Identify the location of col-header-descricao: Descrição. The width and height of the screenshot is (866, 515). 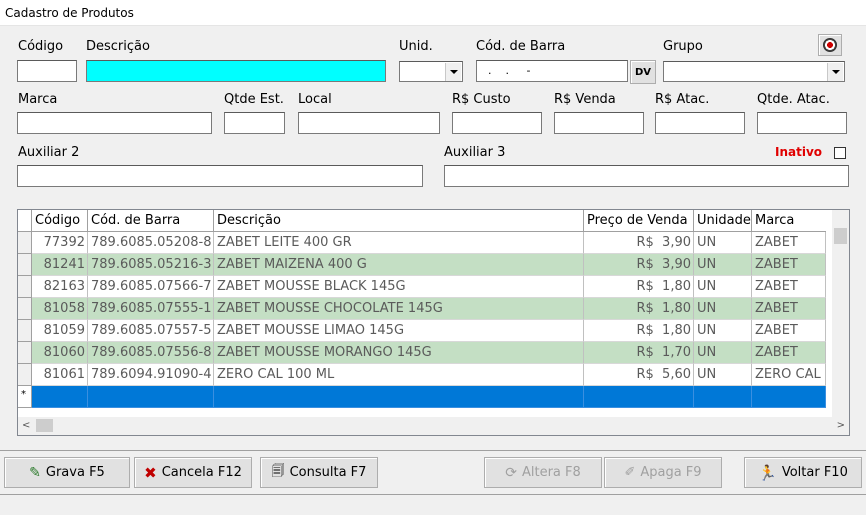
(399, 221).